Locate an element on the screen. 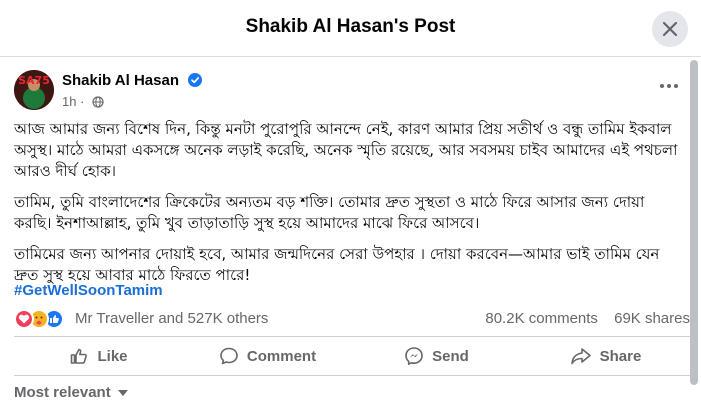 This screenshot has width=701, height=412. globe-icon is located at coordinates (98, 102).